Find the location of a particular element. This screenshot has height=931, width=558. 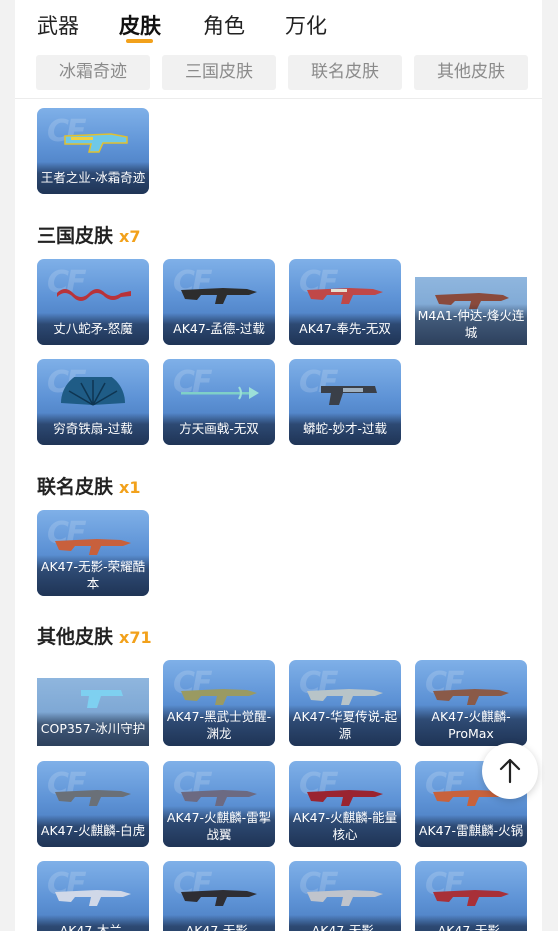

skin-name: 穷奇铁扇-过载 is located at coordinates (93, 429).